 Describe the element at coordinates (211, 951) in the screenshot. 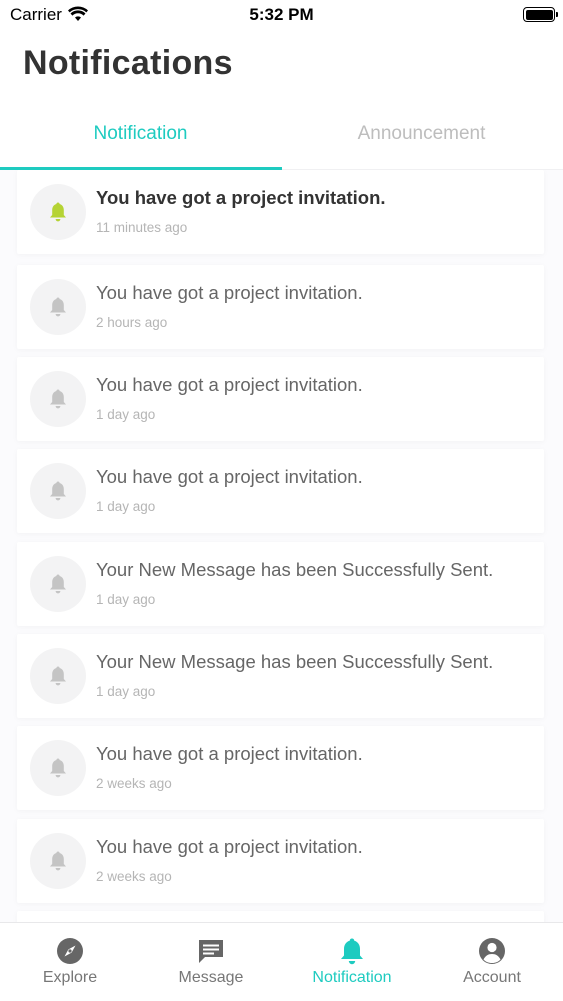

I see `message-icon` at that location.